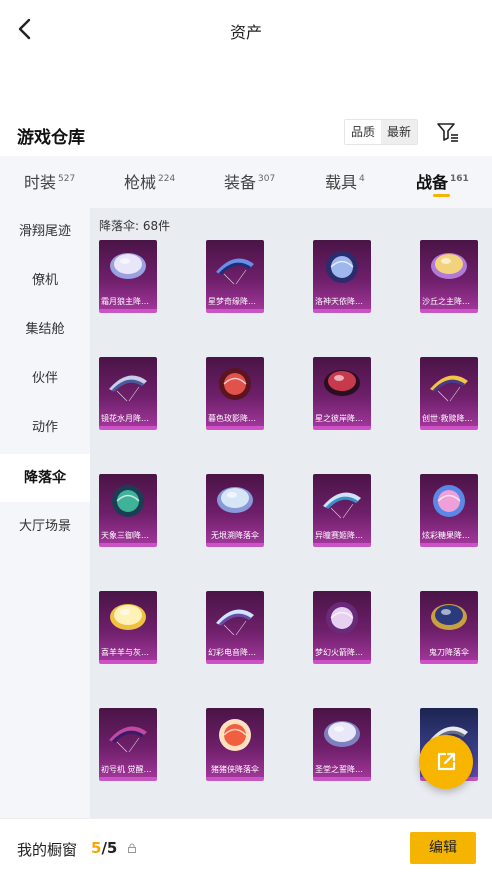  Describe the element at coordinates (363, 132) in the screenshot. I see `sort-quality-button: 品质` at that location.